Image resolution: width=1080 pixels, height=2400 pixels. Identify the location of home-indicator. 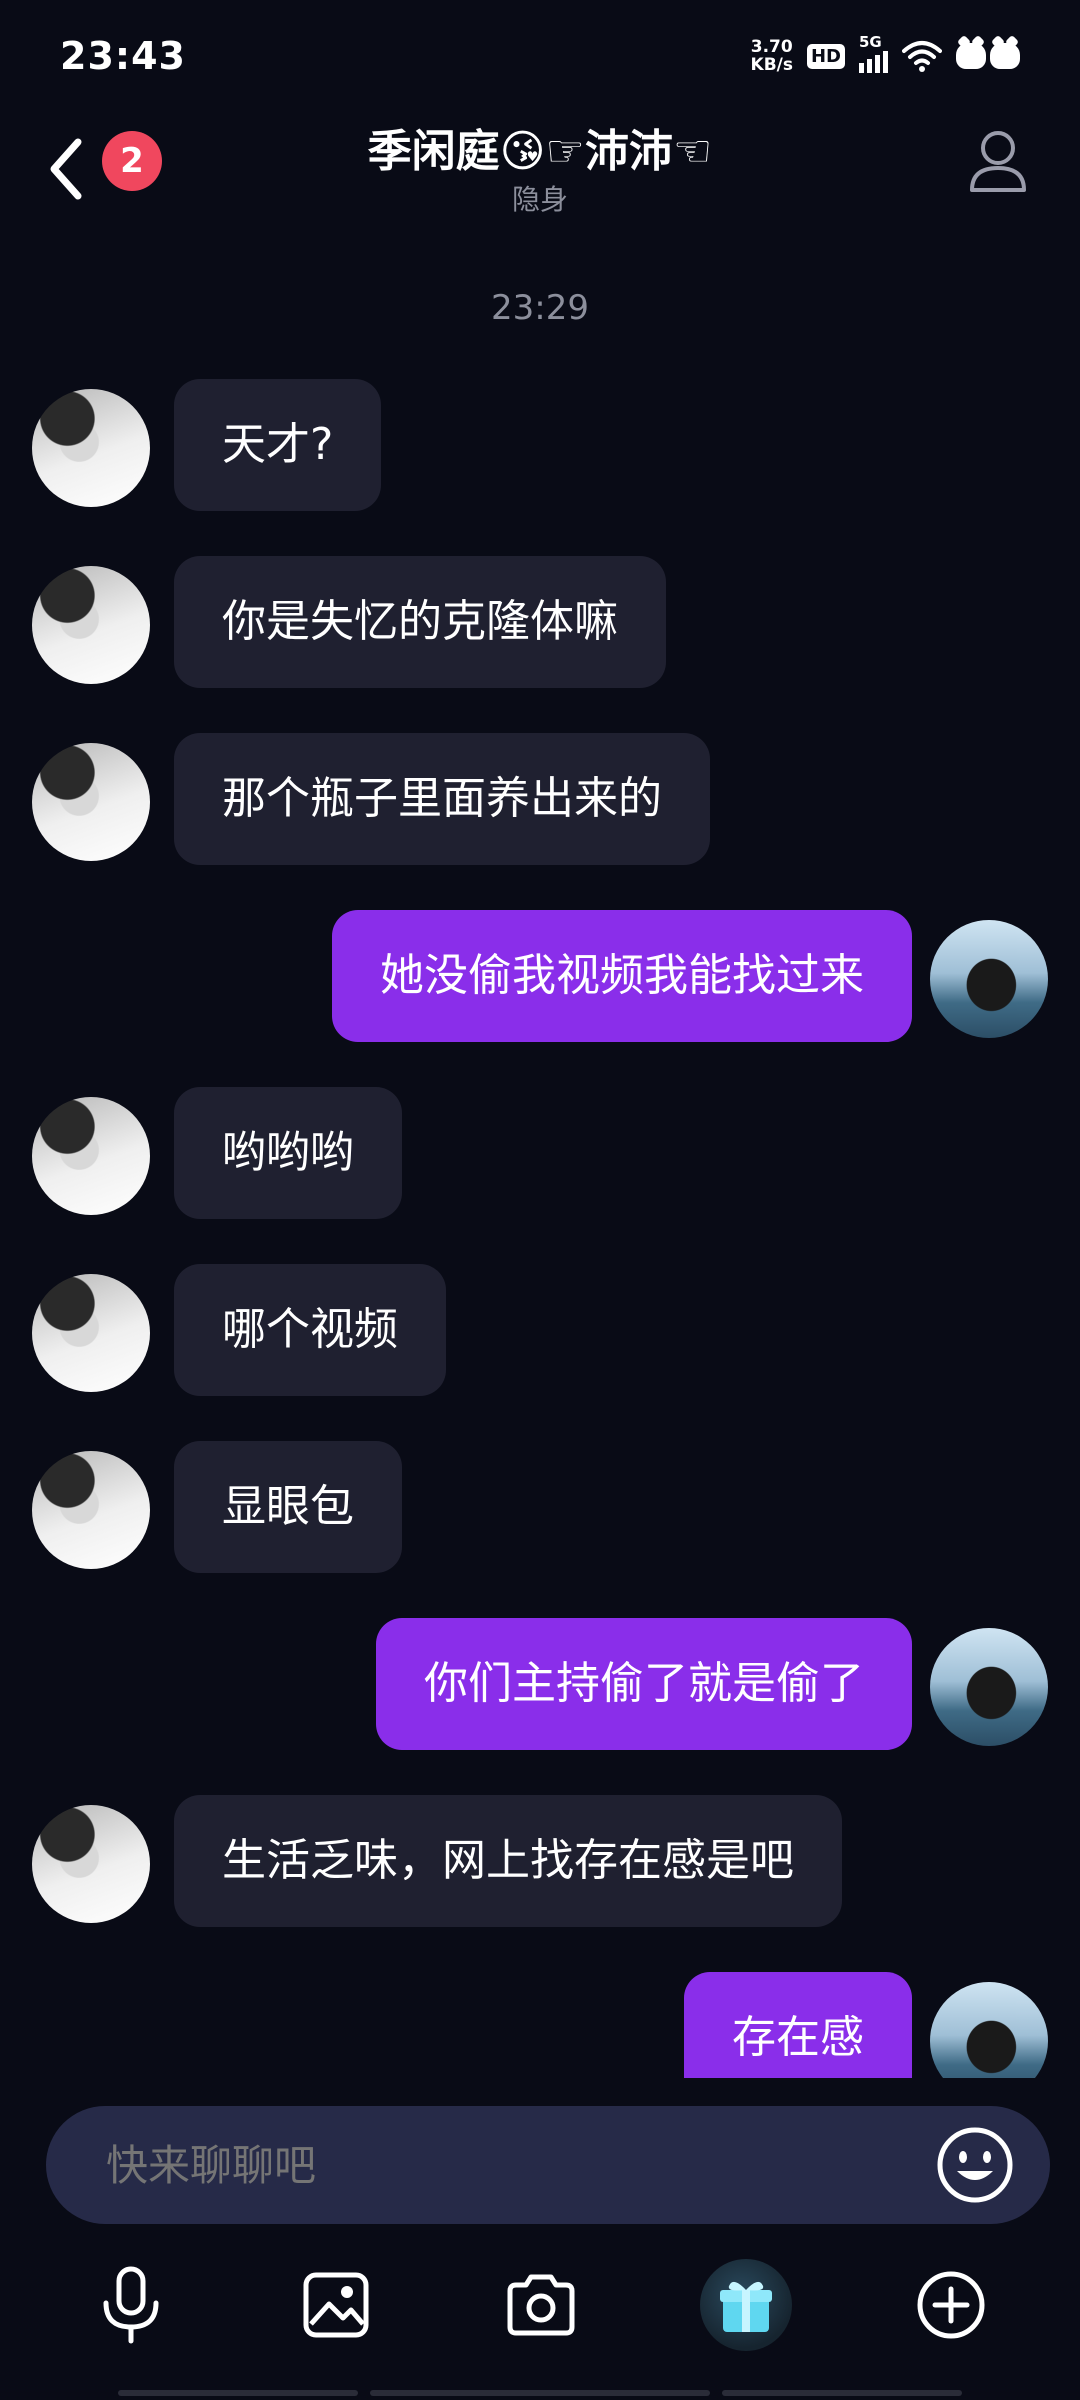
(540, 2393).